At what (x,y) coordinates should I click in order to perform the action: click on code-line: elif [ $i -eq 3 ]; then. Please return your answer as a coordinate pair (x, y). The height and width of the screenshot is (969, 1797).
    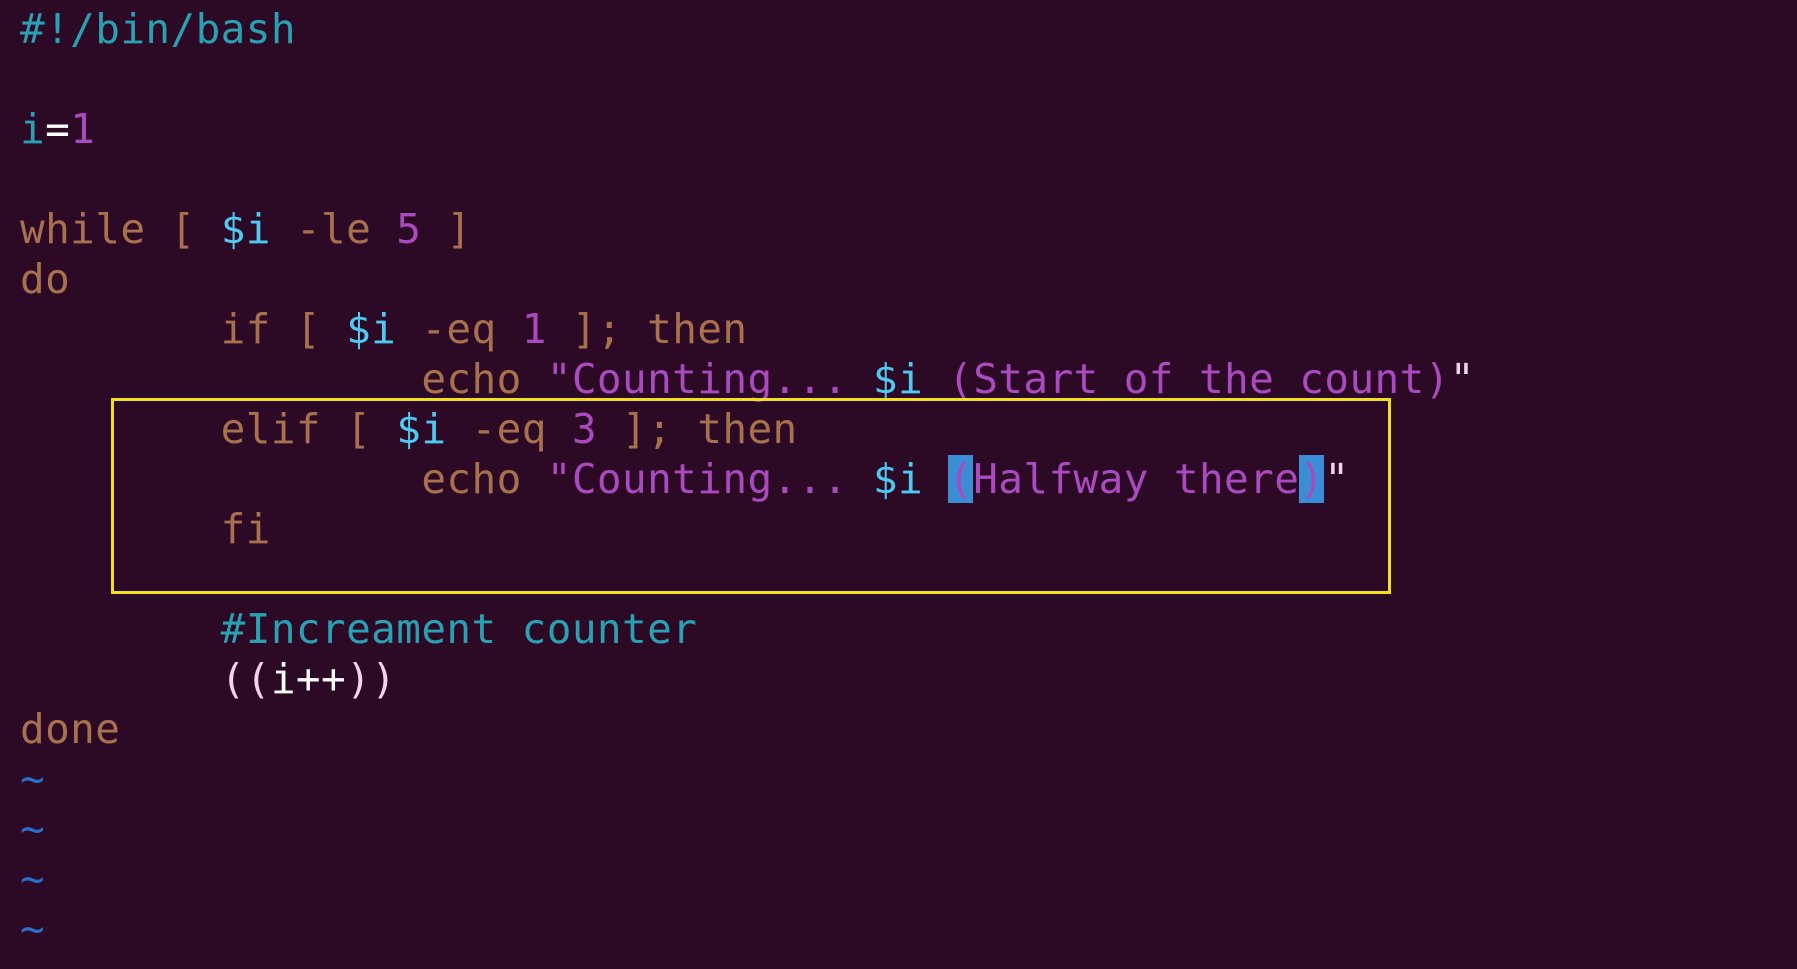
    Looking at the image, I should click on (747, 429).